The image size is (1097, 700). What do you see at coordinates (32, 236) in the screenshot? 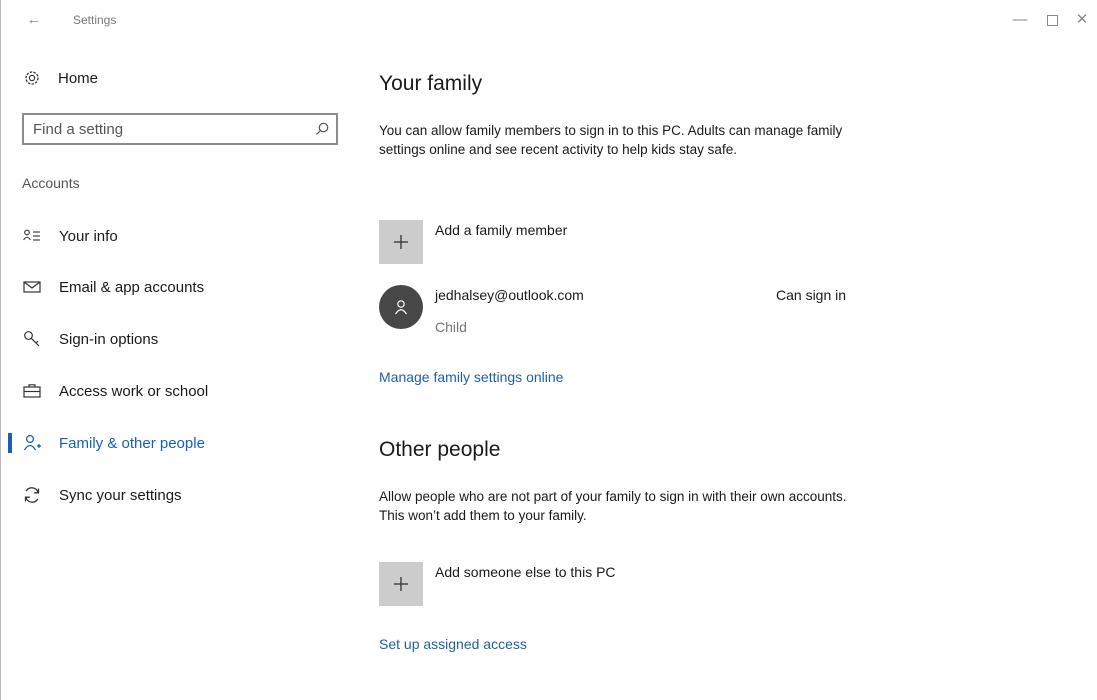
I see `person-list-icon` at bounding box center [32, 236].